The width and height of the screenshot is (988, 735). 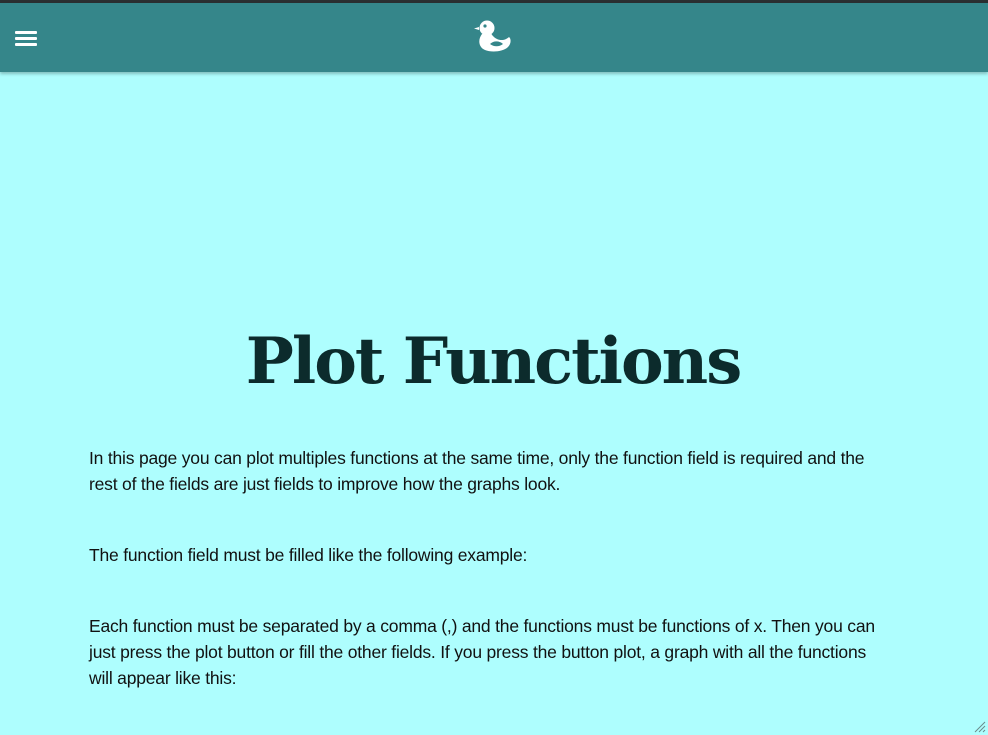 I want to click on duck-logo-icon, so click(x=493, y=36).